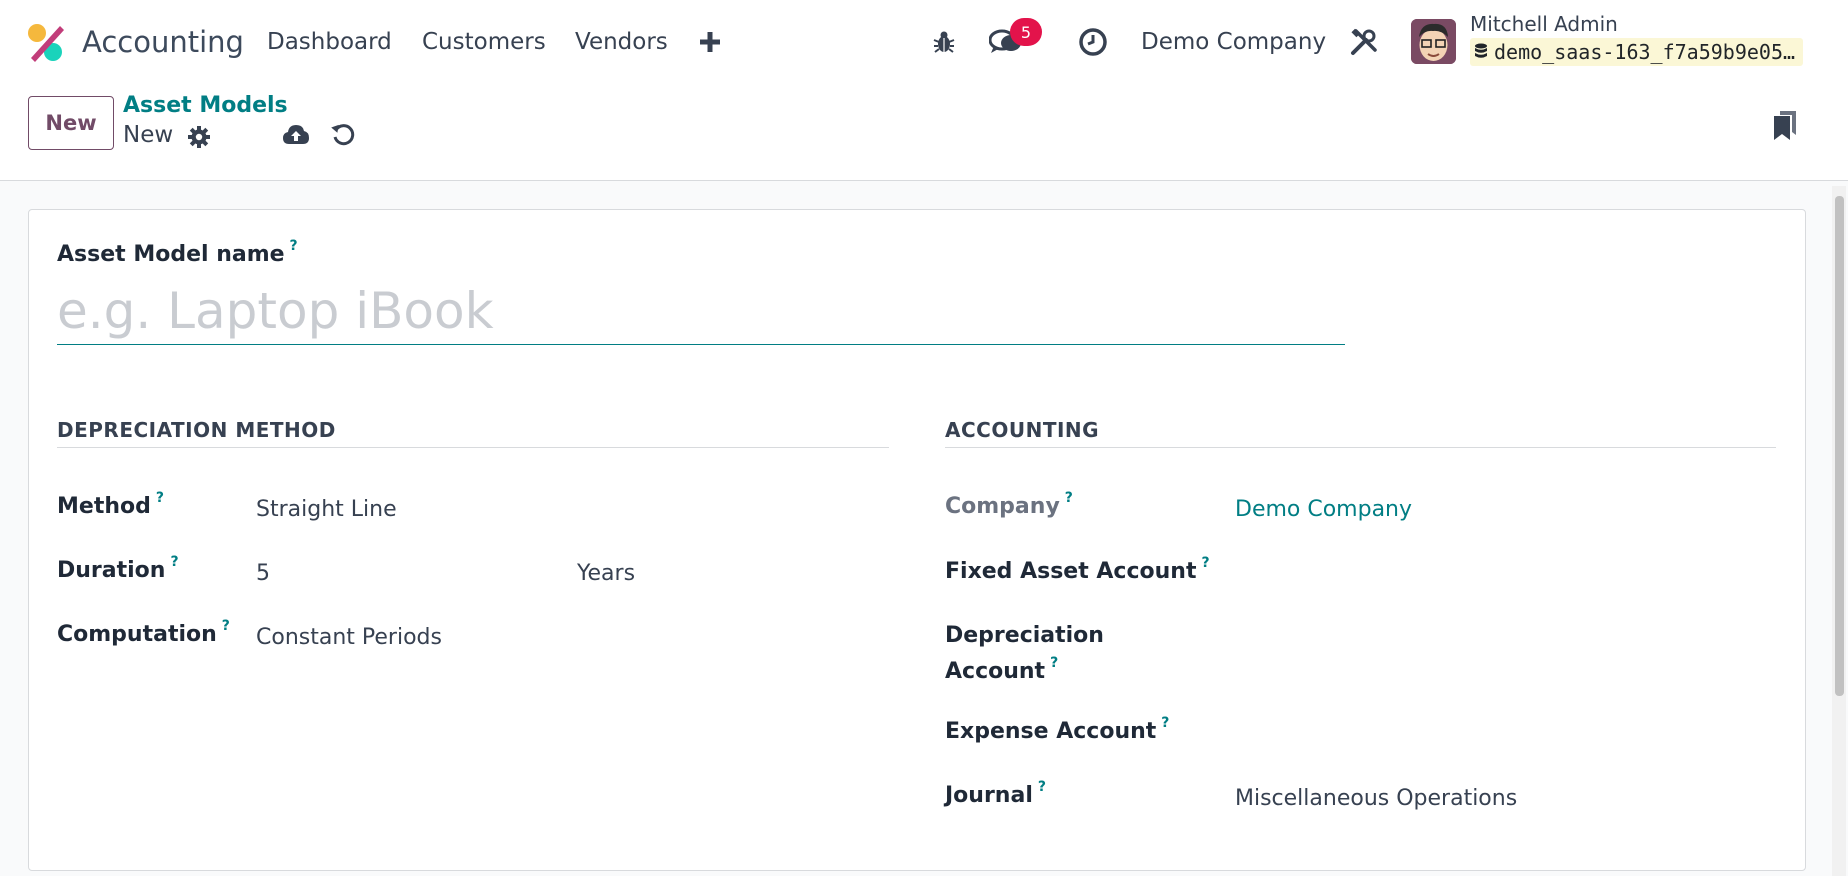 This screenshot has width=1848, height=876. What do you see at coordinates (1364, 42) in the screenshot?
I see `tools-icon` at bounding box center [1364, 42].